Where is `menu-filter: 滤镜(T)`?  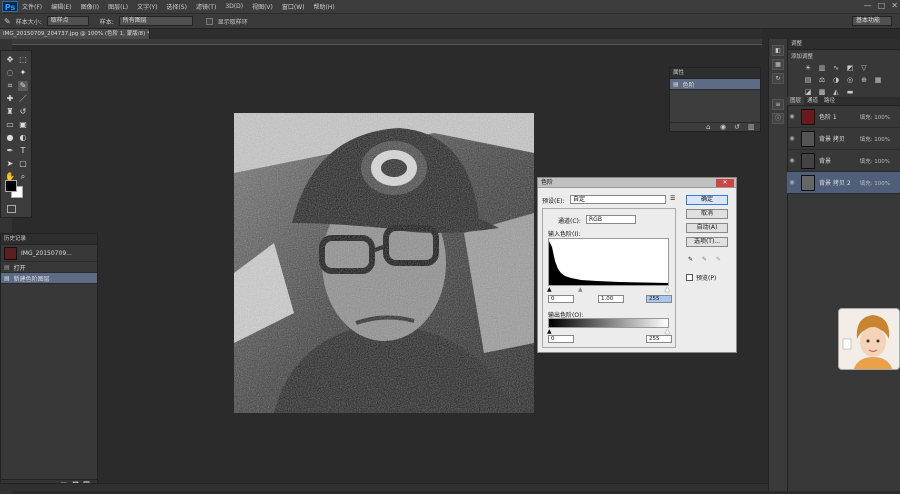
menu-filter: 滤镜(T) is located at coordinates (206, 6).